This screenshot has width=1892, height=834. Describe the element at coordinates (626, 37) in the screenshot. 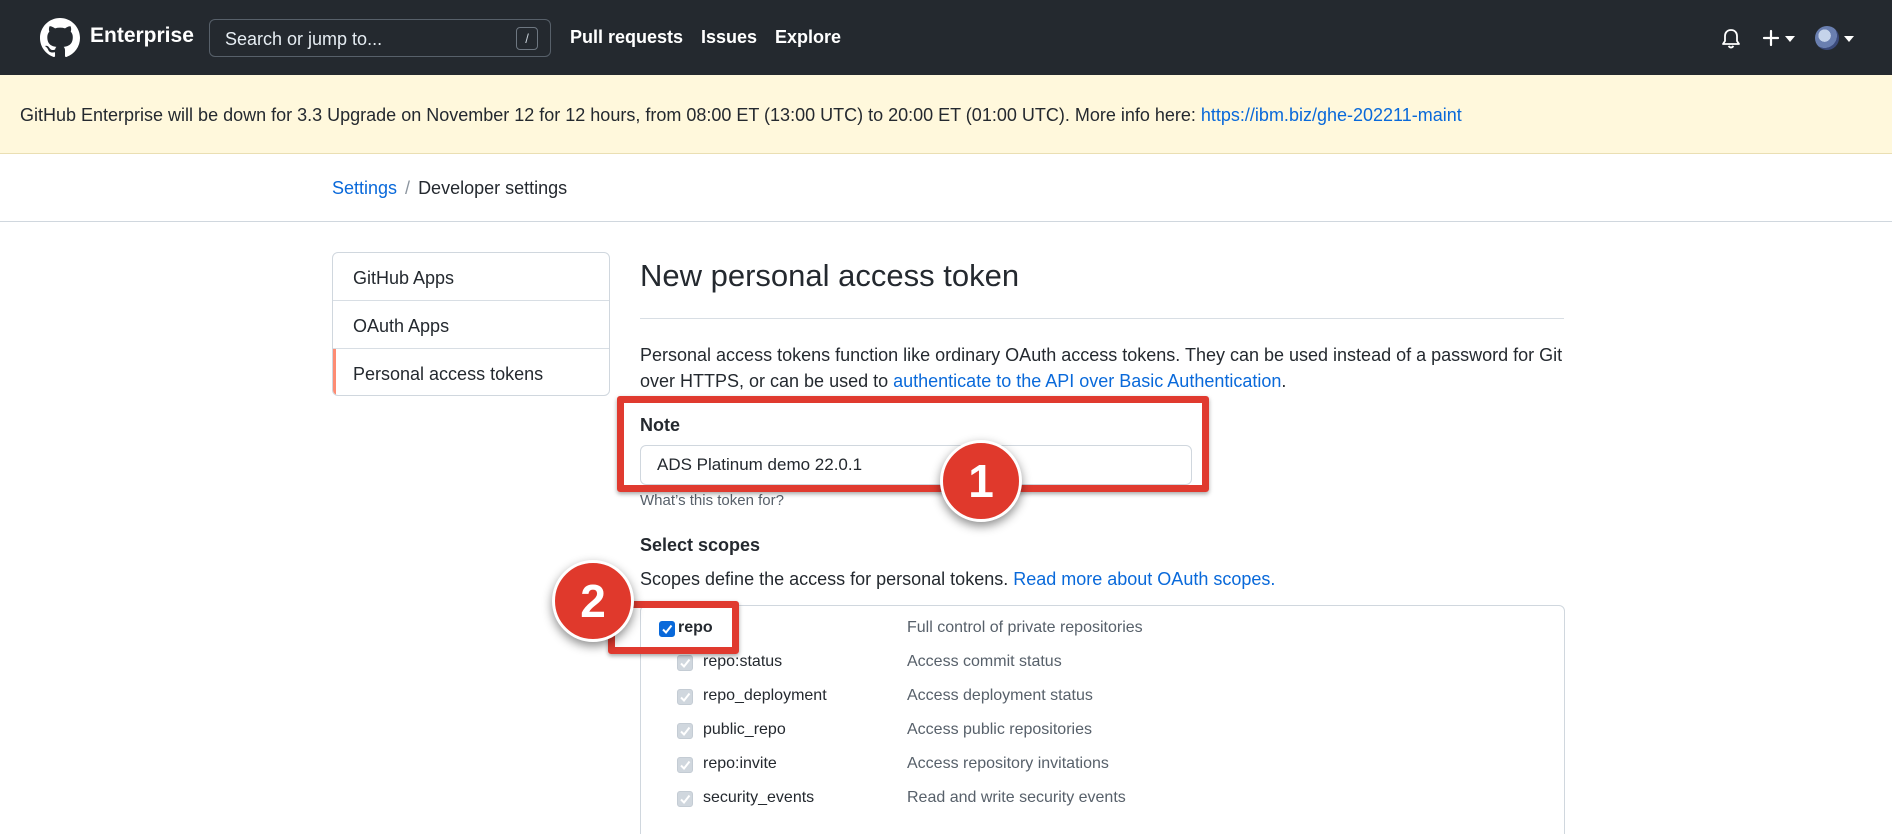

I see `nav-pull-requests: Pull requests` at that location.